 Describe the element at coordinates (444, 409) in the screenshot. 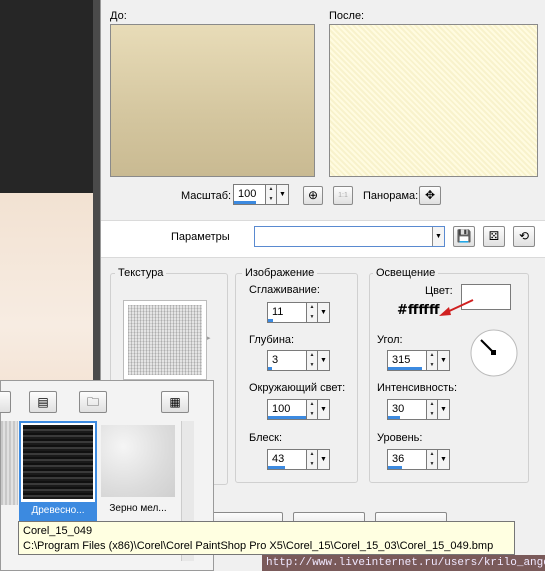

I see `intensity-dropdown: ▼` at that location.